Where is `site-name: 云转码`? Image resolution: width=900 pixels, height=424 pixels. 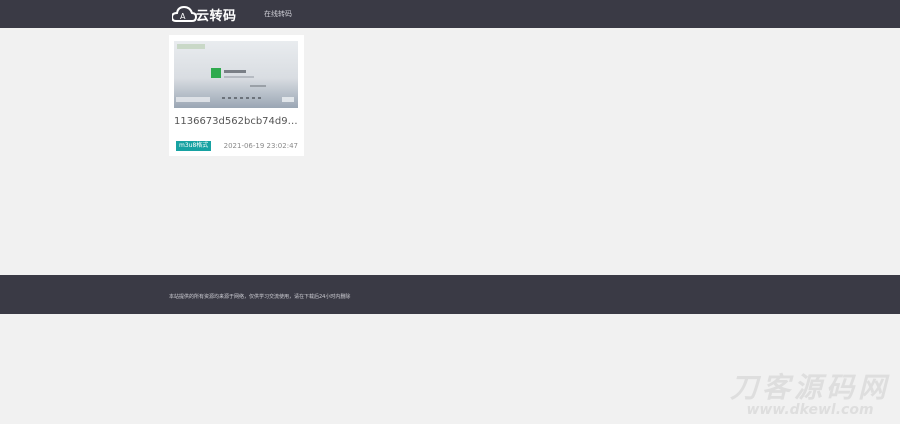
site-name: 云转码 is located at coordinates (216, 14).